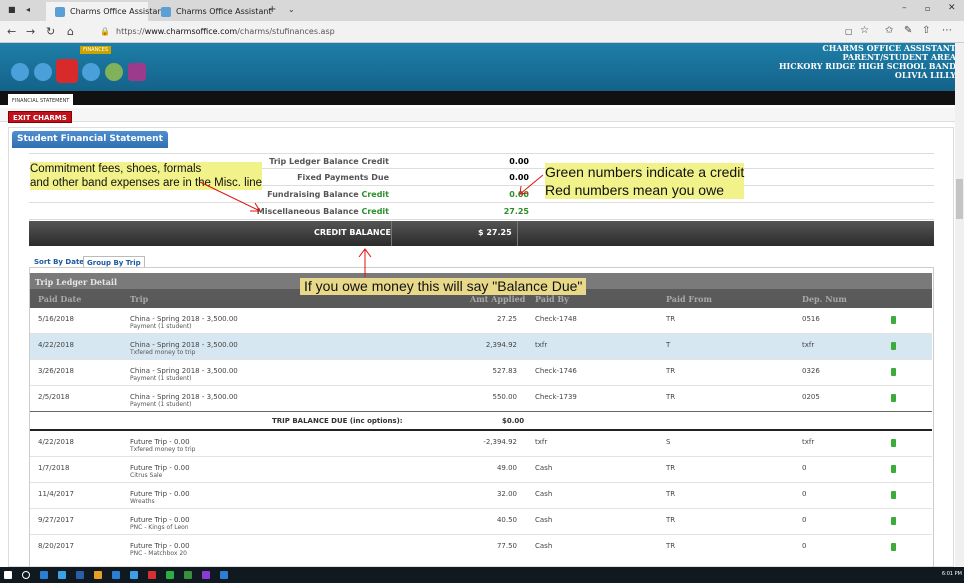 This screenshot has width=964, height=583. Describe the element at coordinates (371, 225) in the screenshot. I see `annotation-arrows` at that location.